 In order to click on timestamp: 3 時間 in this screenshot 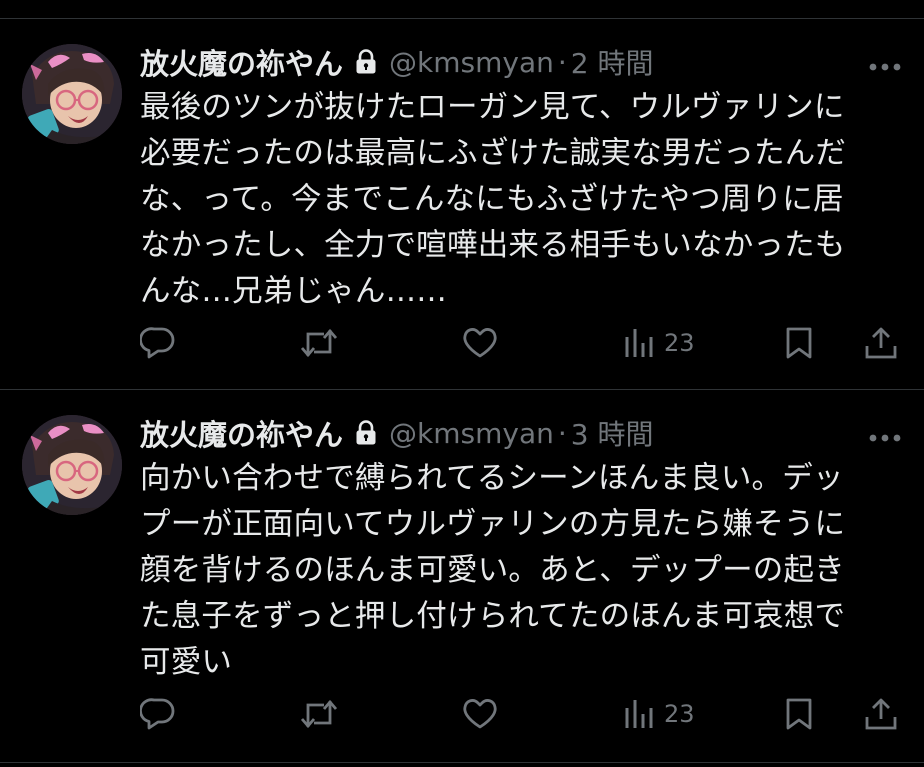, I will do `click(612, 433)`.